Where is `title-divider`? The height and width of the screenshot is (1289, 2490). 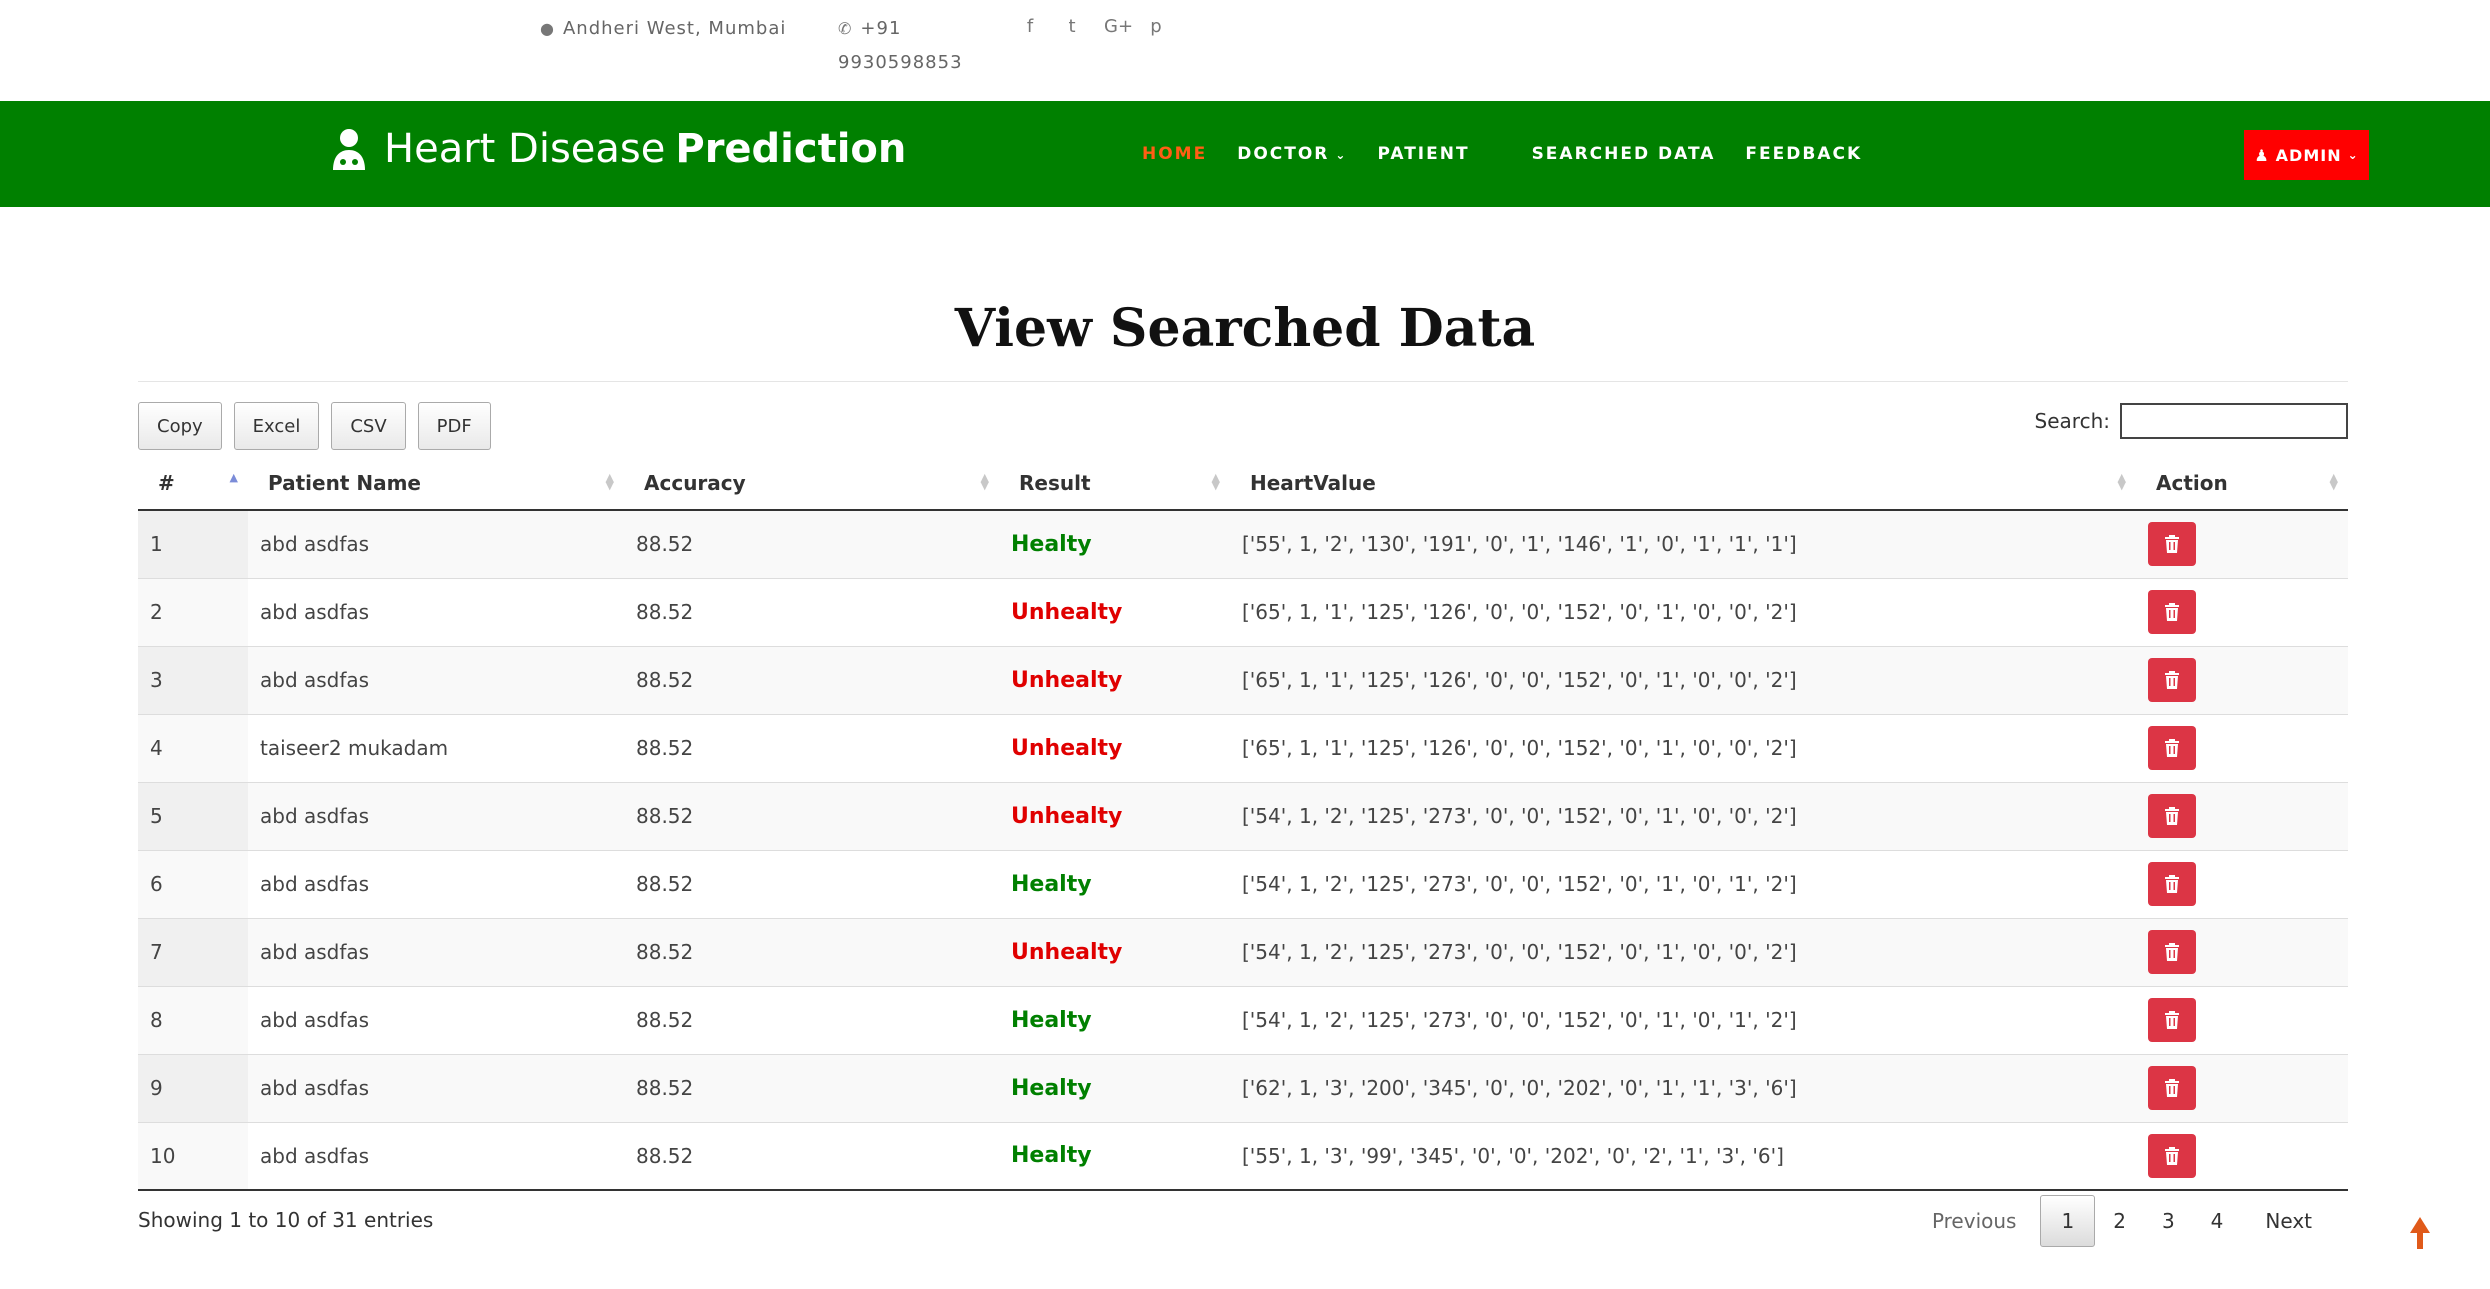
title-divider is located at coordinates (1243, 381).